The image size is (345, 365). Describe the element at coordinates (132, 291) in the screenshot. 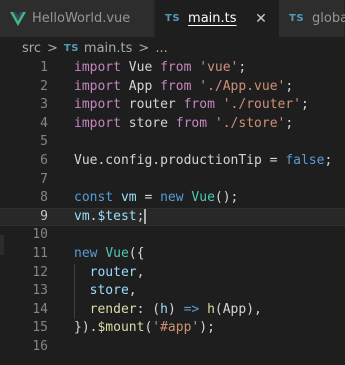

I see `code-token: ,` at that location.